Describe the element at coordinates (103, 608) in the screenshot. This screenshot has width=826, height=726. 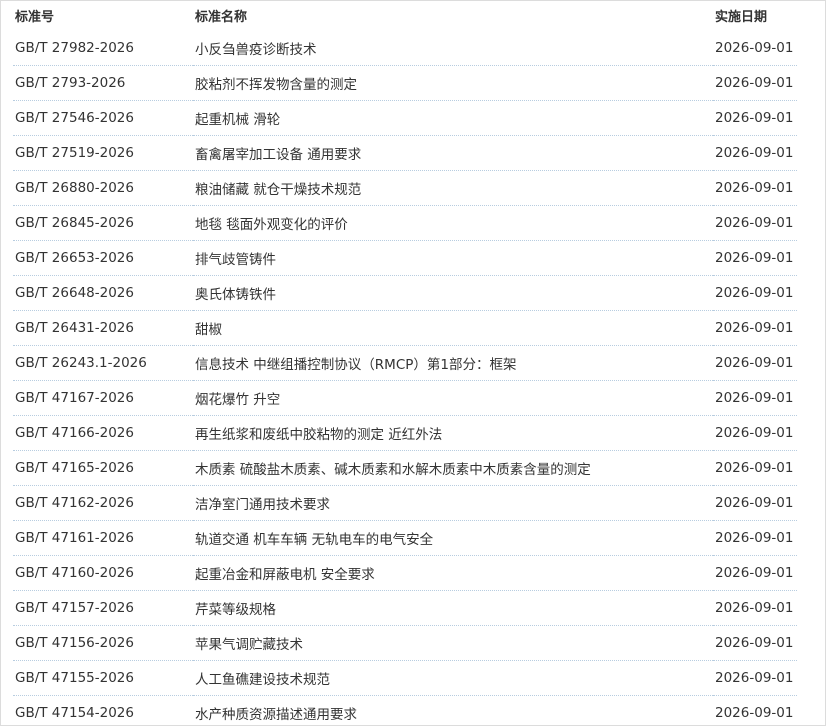
I see `standard-number-cell: GB/T 47157-2026` at that location.